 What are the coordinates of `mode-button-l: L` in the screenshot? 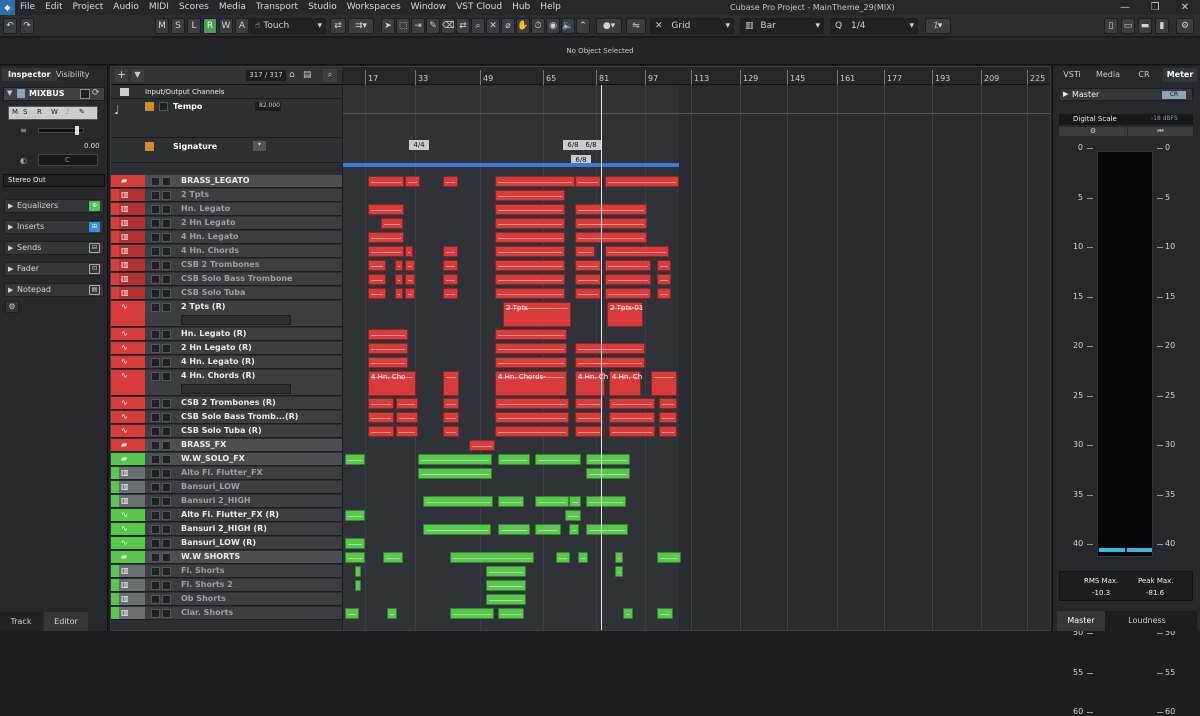 It's located at (194, 26).